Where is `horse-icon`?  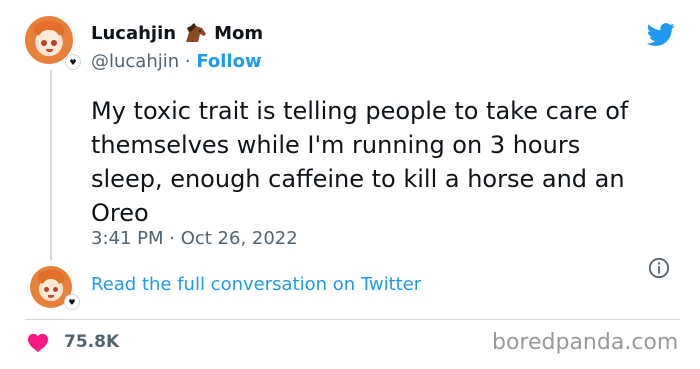 horse-icon is located at coordinates (196, 32).